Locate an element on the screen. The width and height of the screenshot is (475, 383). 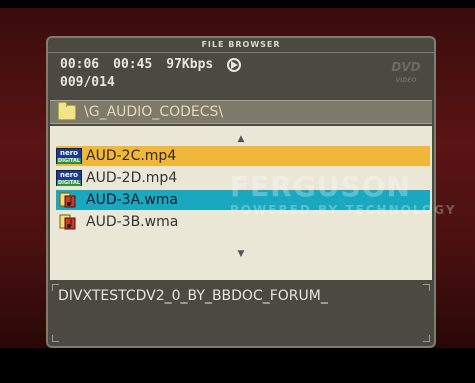
dvd-logo-sub: VIDEO is located at coordinates (406, 80).